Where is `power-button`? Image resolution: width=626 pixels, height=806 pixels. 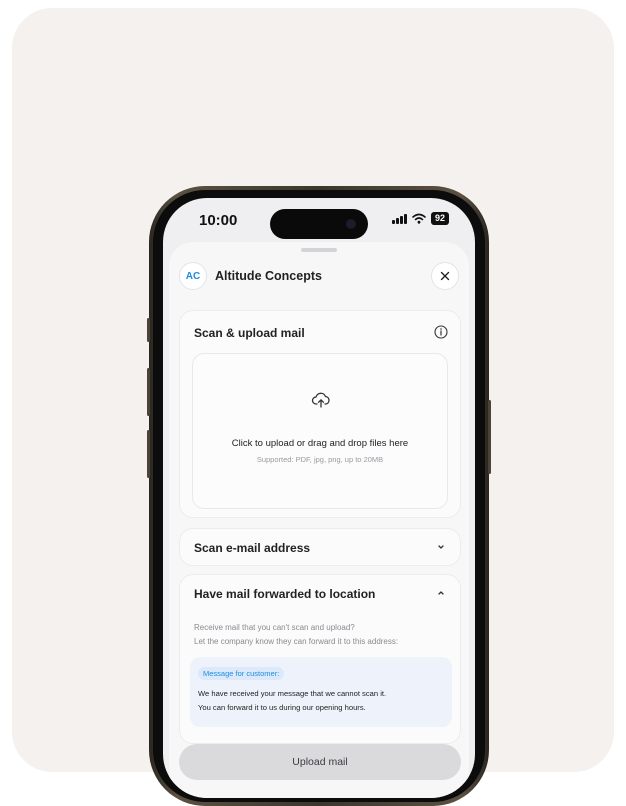
power-button is located at coordinates (489, 437).